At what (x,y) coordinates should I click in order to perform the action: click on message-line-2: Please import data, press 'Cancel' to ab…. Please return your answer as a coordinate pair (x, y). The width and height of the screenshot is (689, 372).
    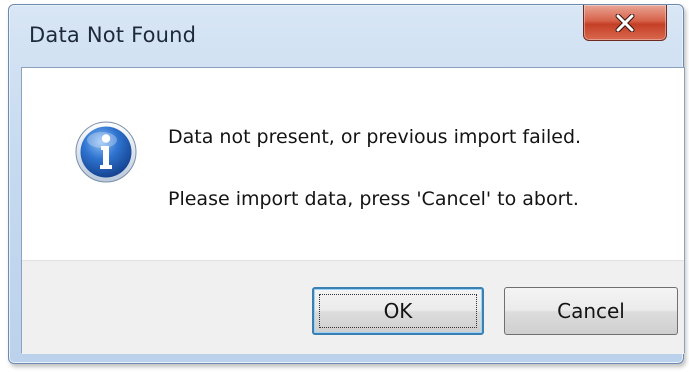
    Looking at the image, I should click on (373, 199).